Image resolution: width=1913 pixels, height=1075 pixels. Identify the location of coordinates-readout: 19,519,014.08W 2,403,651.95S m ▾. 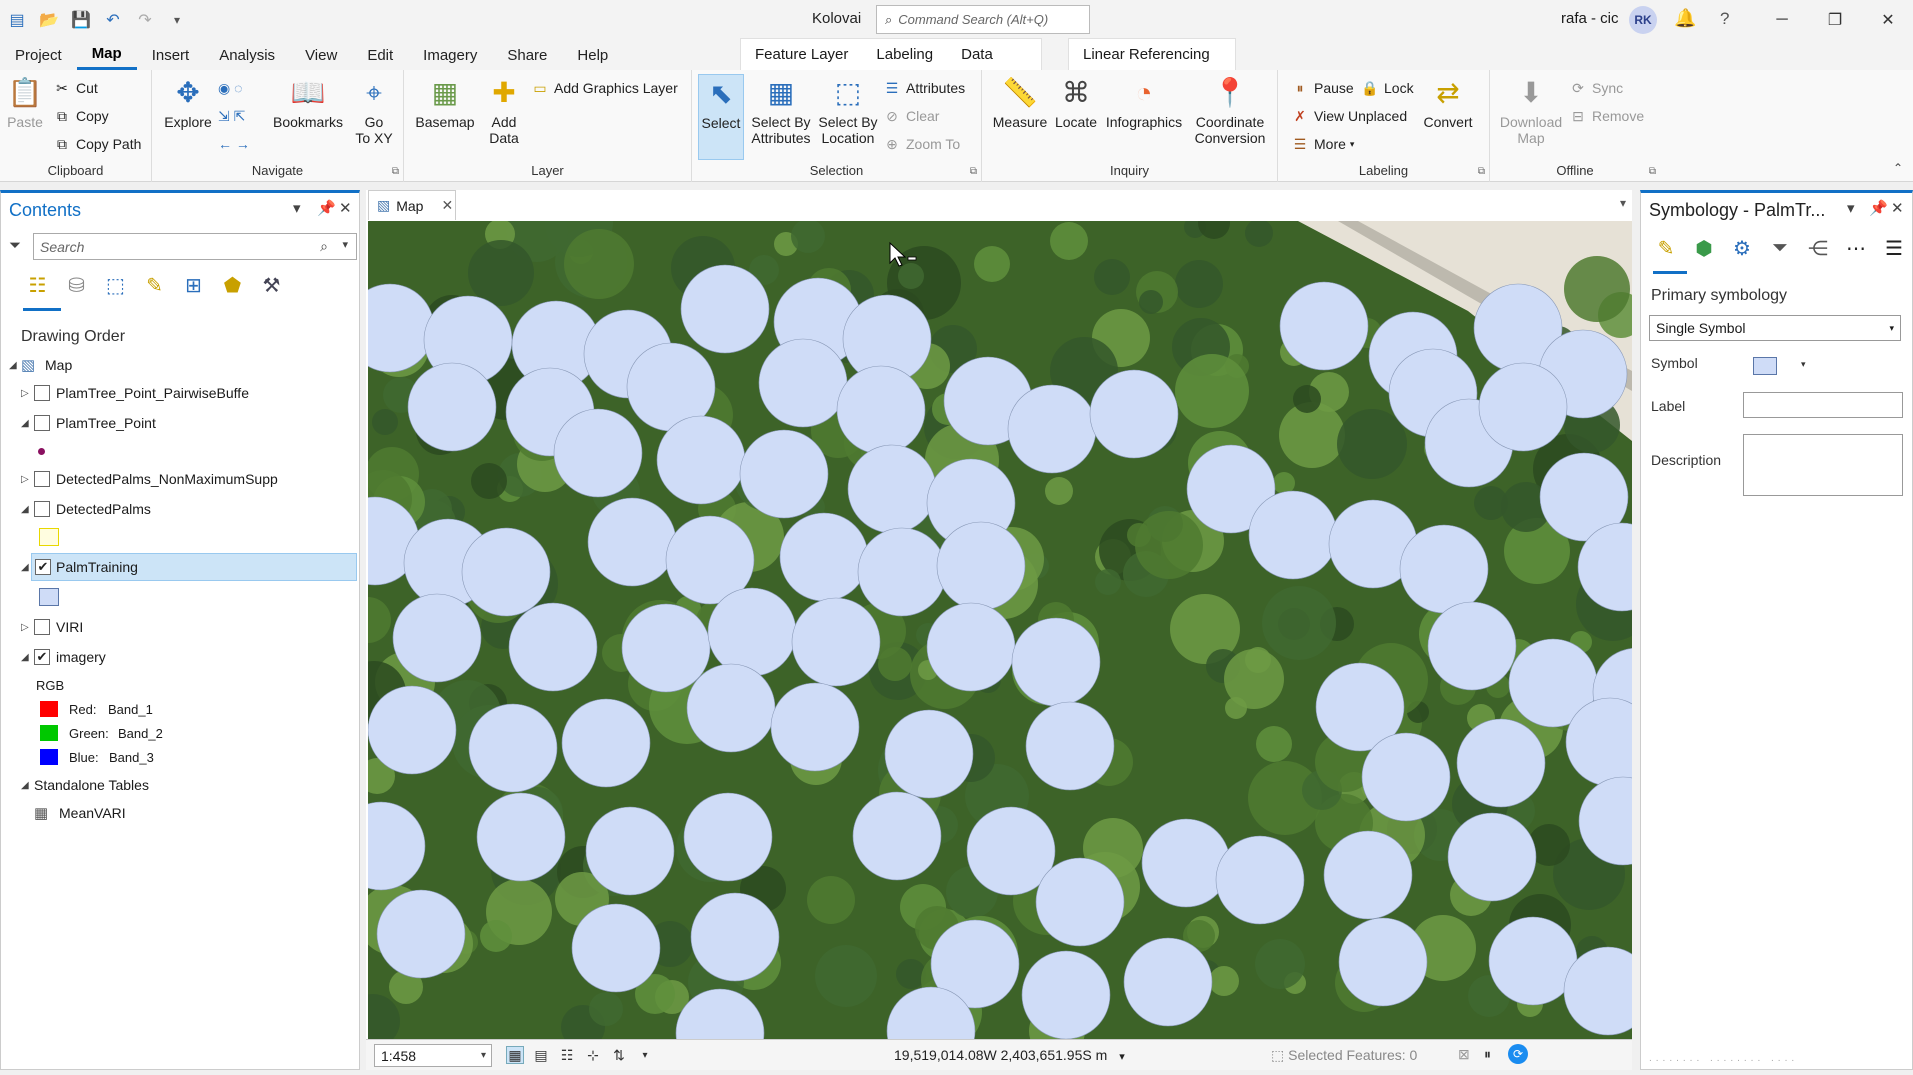
(1009, 1055).